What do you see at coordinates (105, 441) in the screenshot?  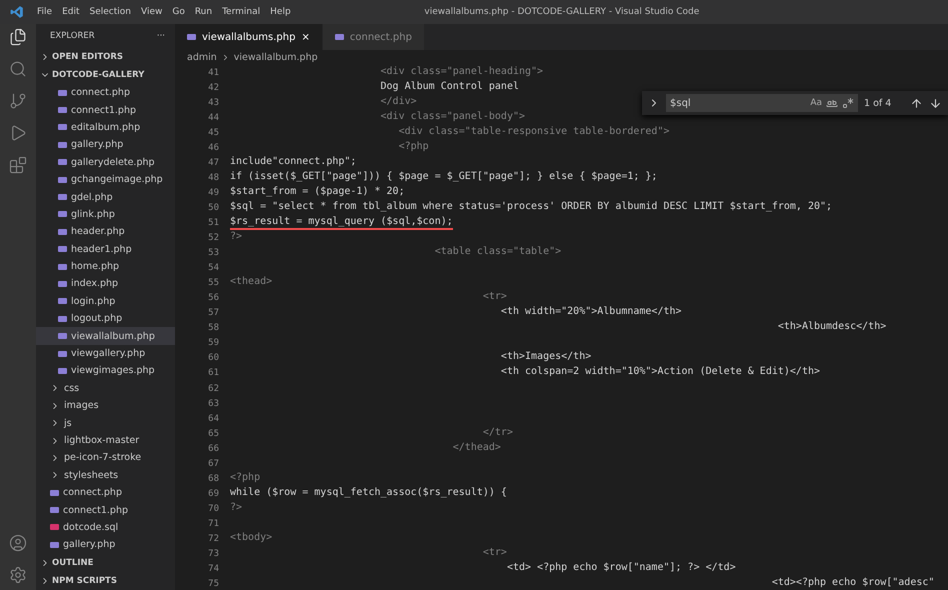 I see `folder-row: lightbox-master` at bounding box center [105, 441].